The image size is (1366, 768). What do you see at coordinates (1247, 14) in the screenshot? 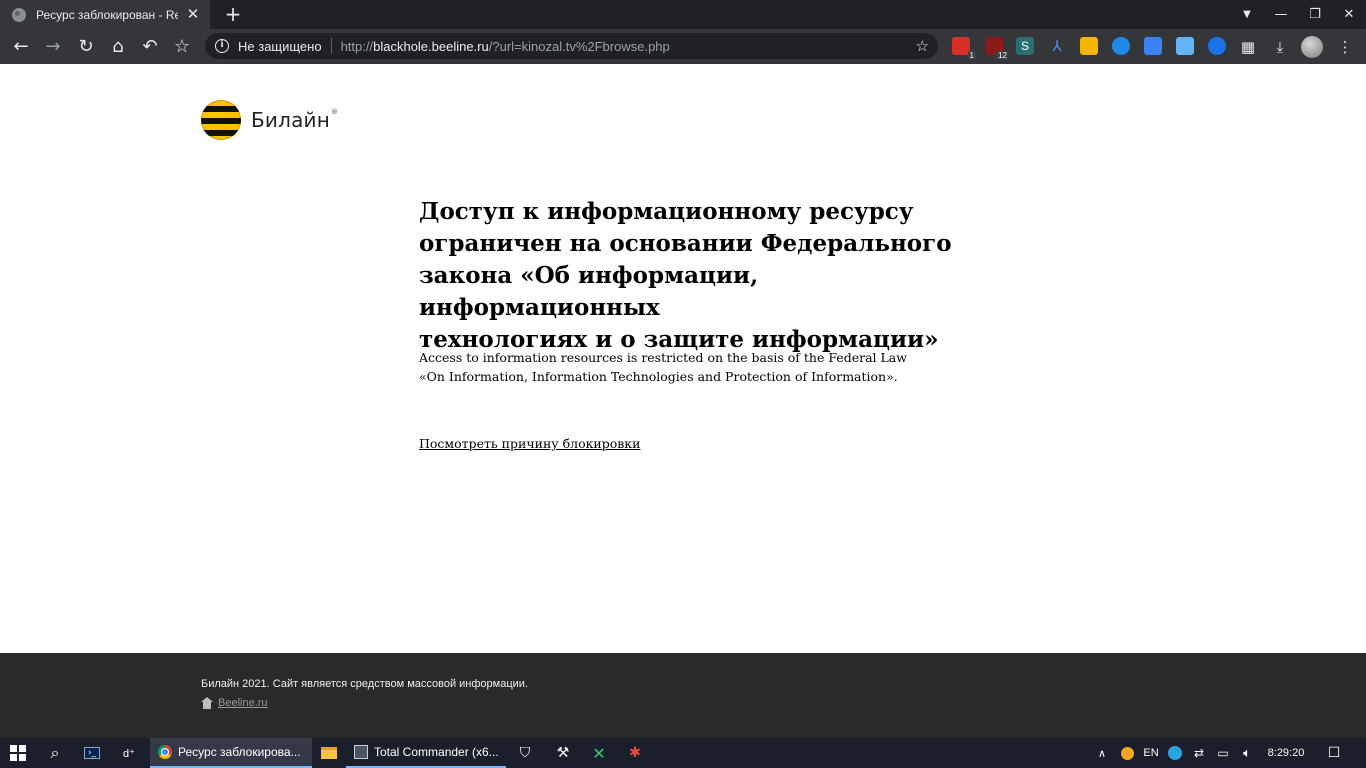
I see `chevron-down-icon: ▼` at bounding box center [1247, 14].